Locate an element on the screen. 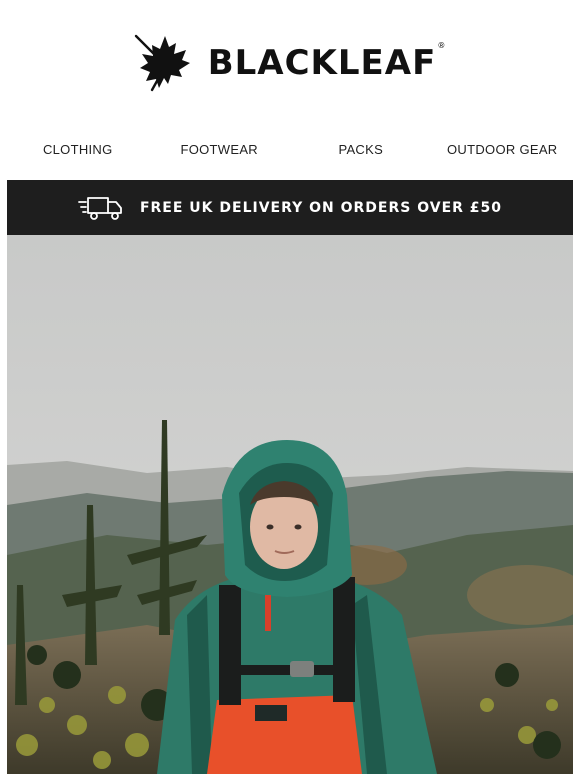 The height and width of the screenshot is (774, 580). delivery-banner: FREE UK DELIVERY ON ORDERS OVER £50 is located at coordinates (290, 207).